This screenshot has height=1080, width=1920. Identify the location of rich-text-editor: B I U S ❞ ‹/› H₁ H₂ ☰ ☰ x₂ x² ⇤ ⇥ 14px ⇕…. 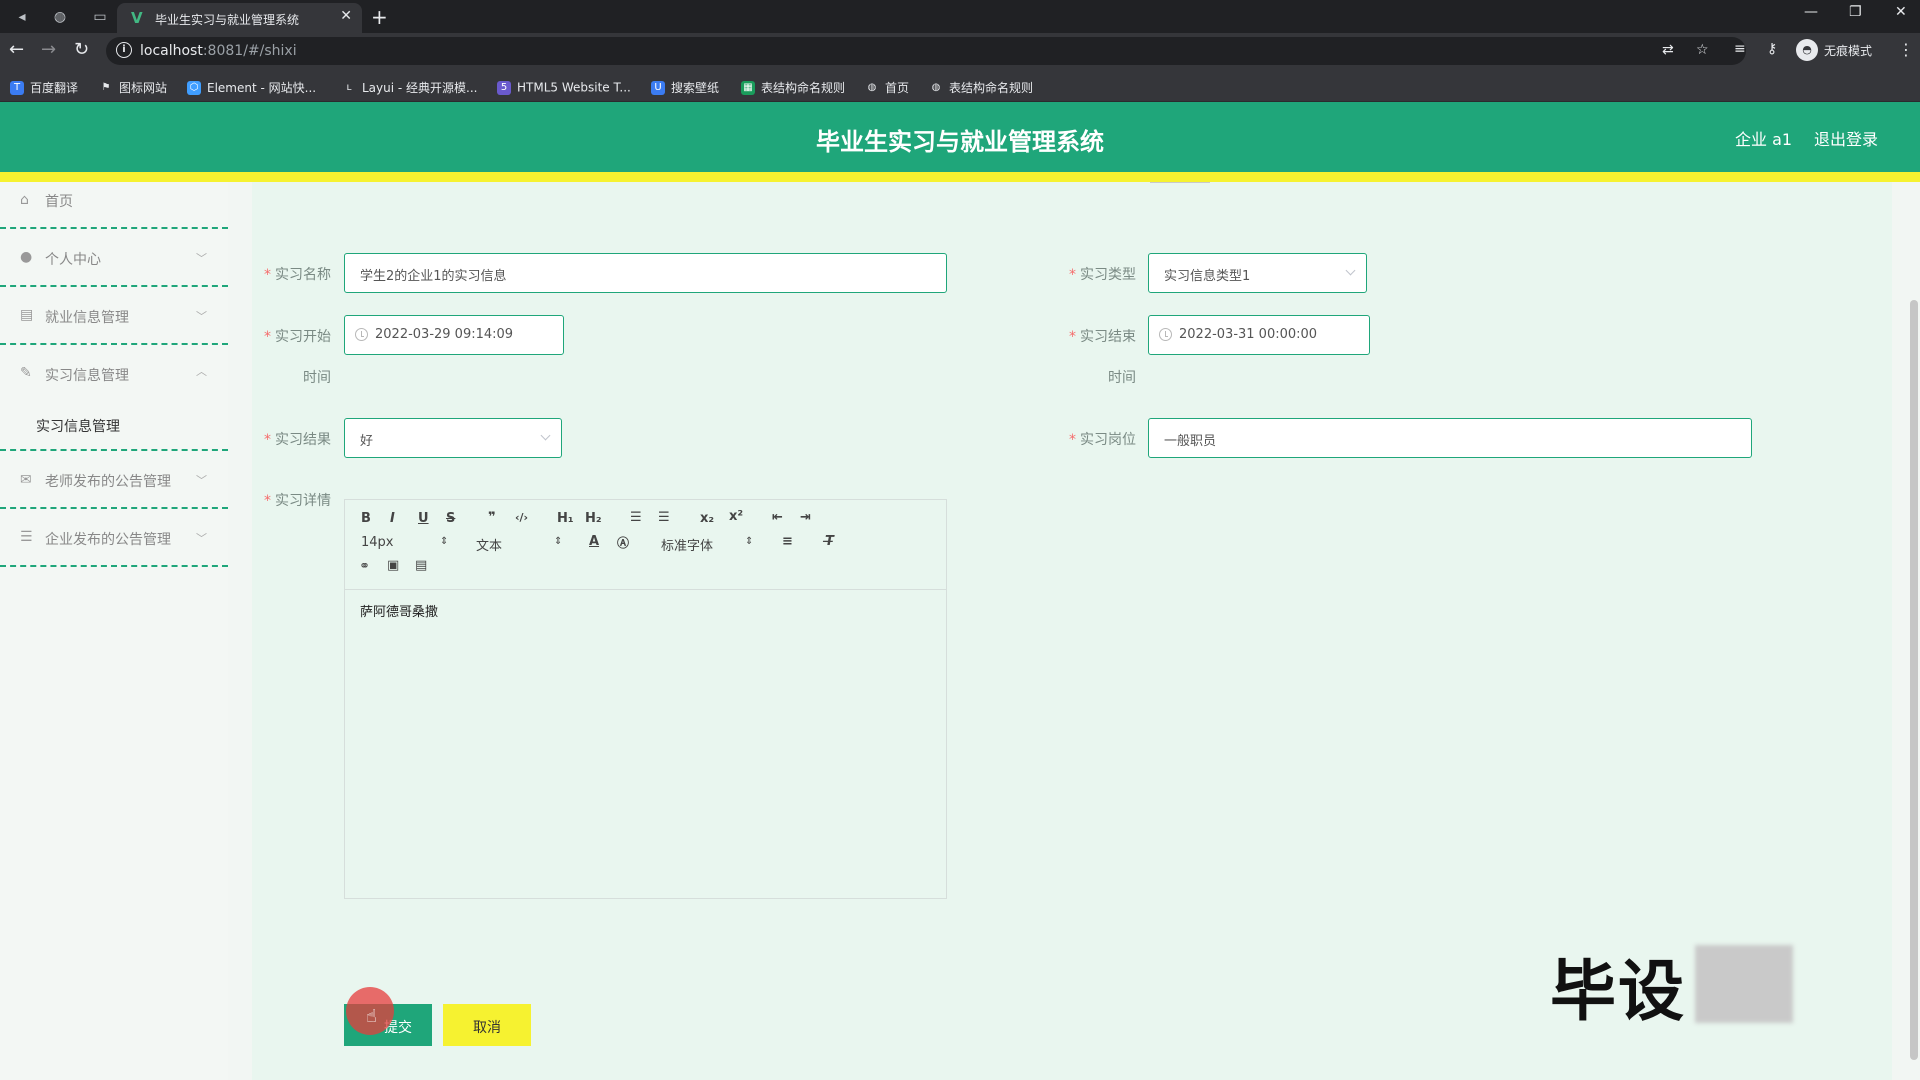
(645, 699).